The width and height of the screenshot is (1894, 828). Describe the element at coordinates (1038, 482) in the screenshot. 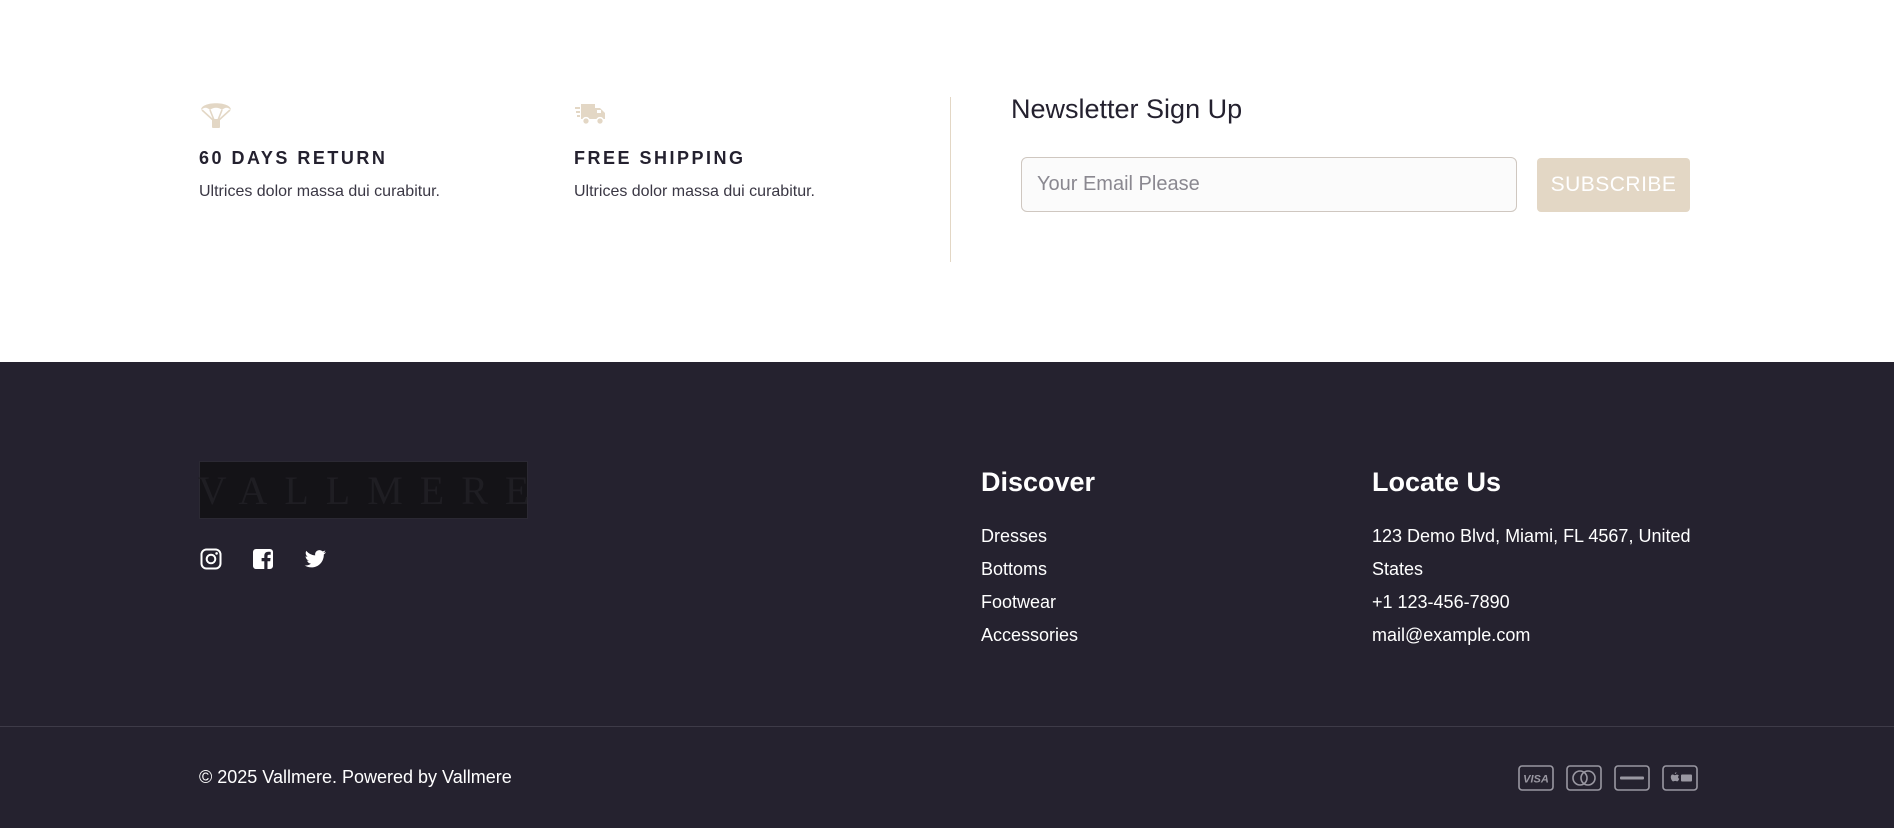

I see `discover-heading: Discover` at that location.